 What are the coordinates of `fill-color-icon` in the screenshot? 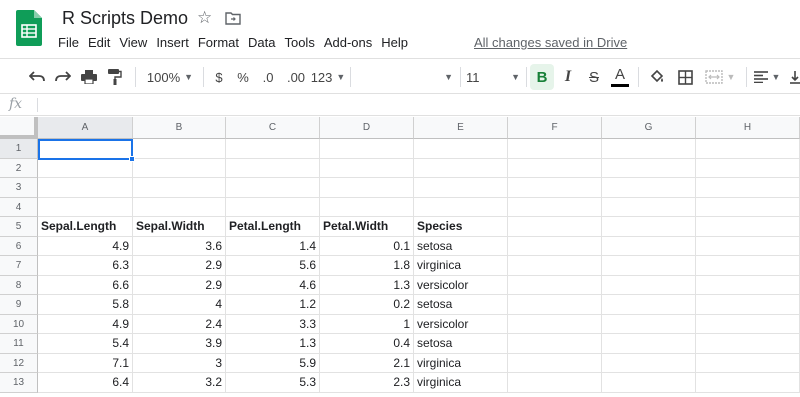 It's located at (657, 77).